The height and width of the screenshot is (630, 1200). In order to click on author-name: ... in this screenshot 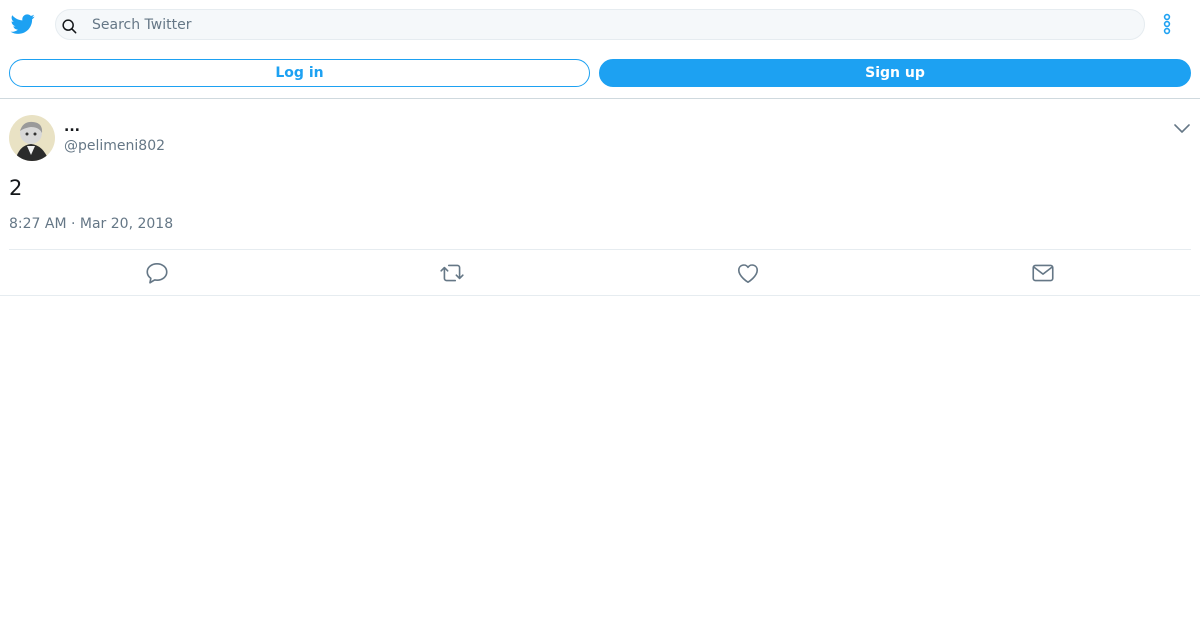, I will do `click(72, 127)`.